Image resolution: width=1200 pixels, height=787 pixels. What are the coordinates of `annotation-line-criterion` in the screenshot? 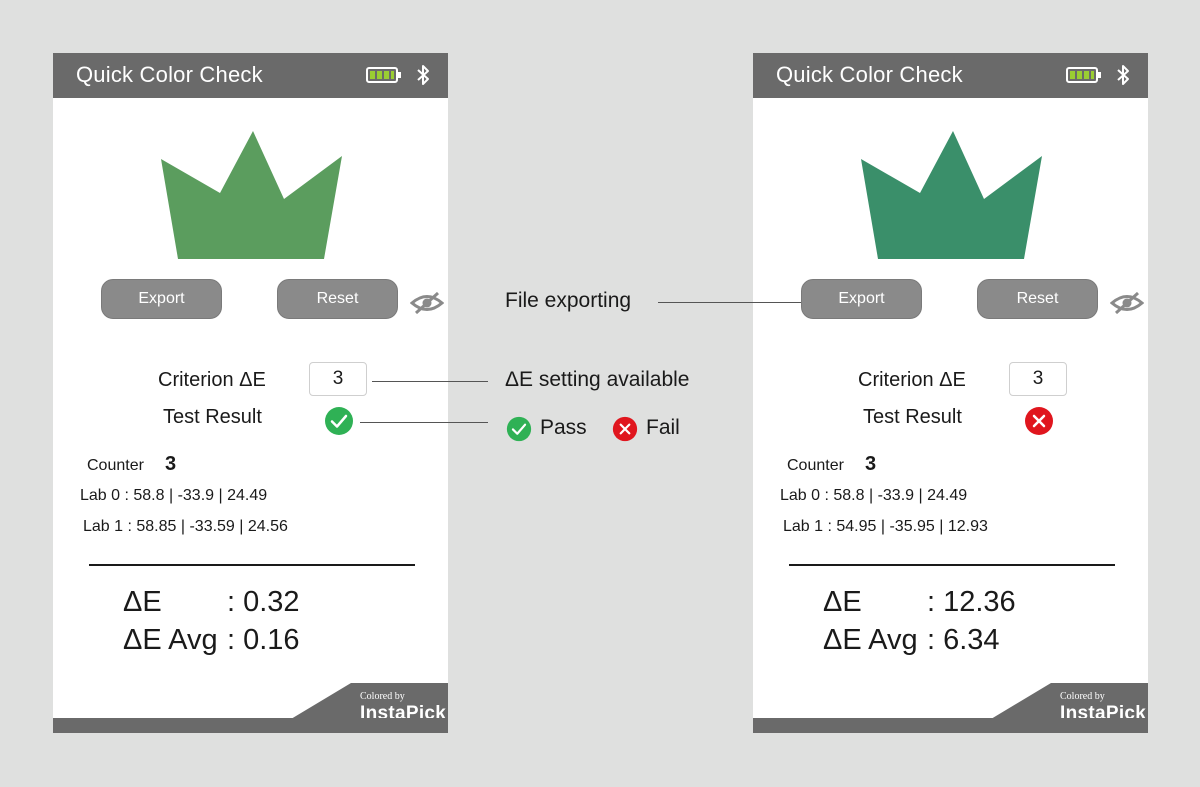 It's located at (430, 381).